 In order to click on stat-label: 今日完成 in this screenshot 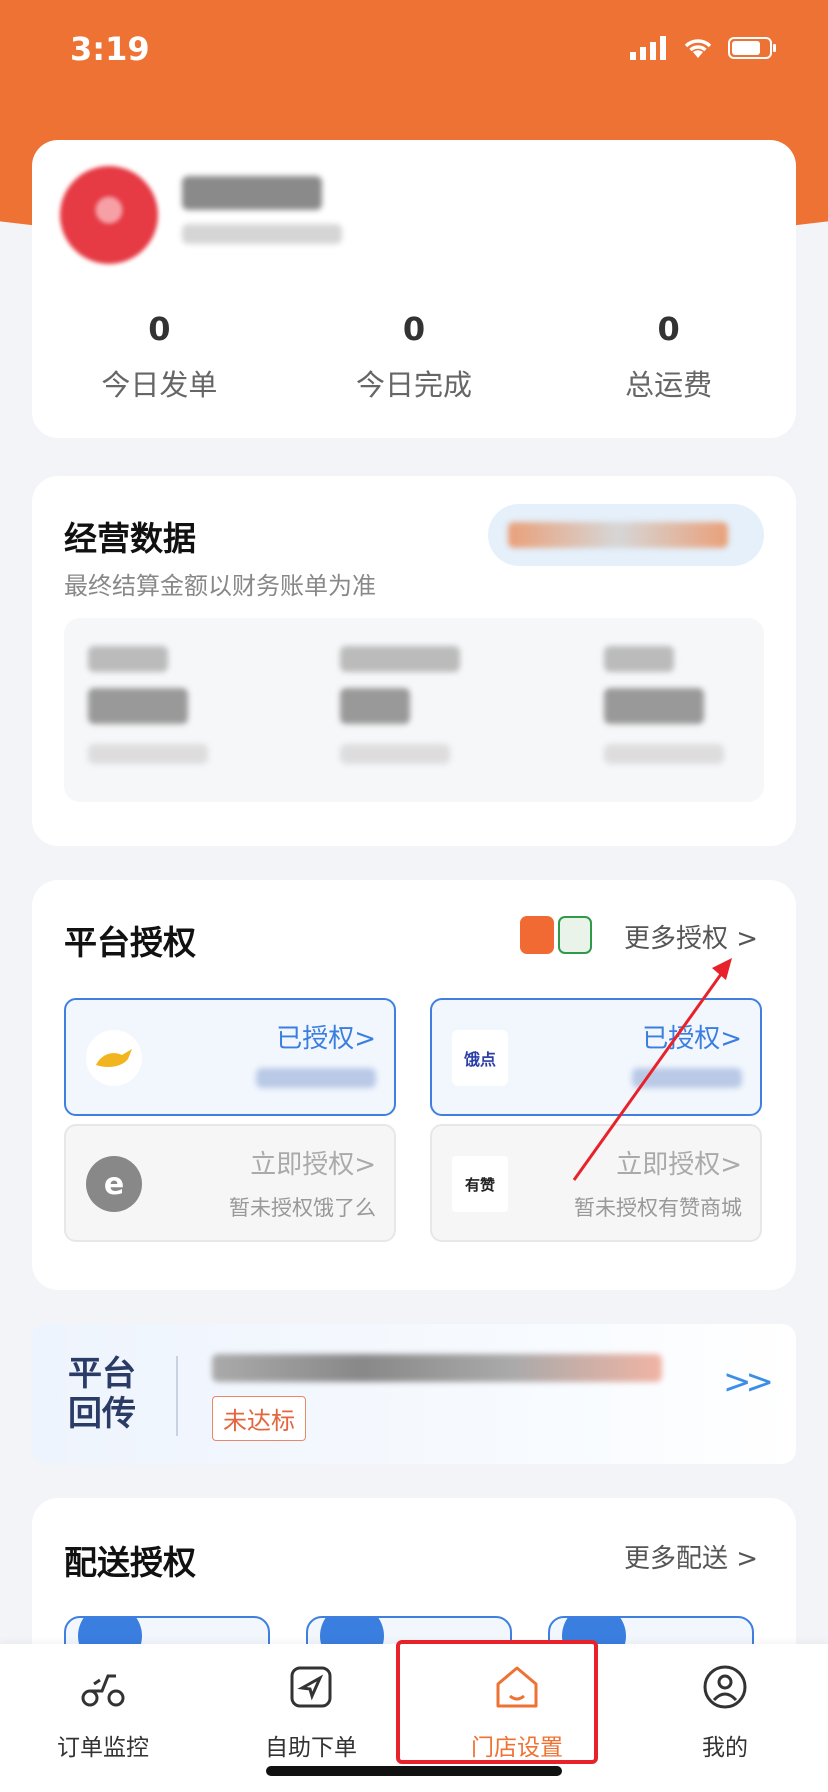, I will do `click(414, 385)`.